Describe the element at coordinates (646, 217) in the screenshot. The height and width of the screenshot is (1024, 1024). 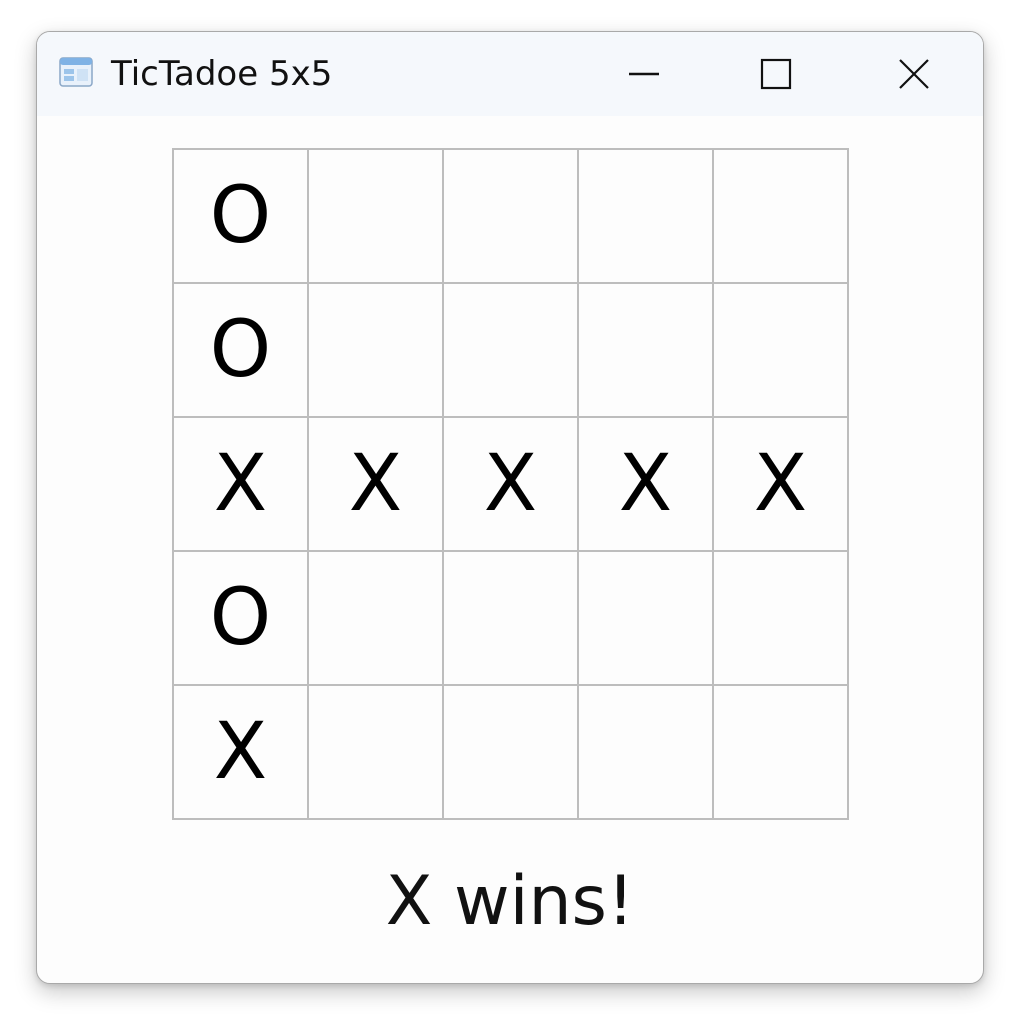
I see `board-cell-r1c4` at that location.